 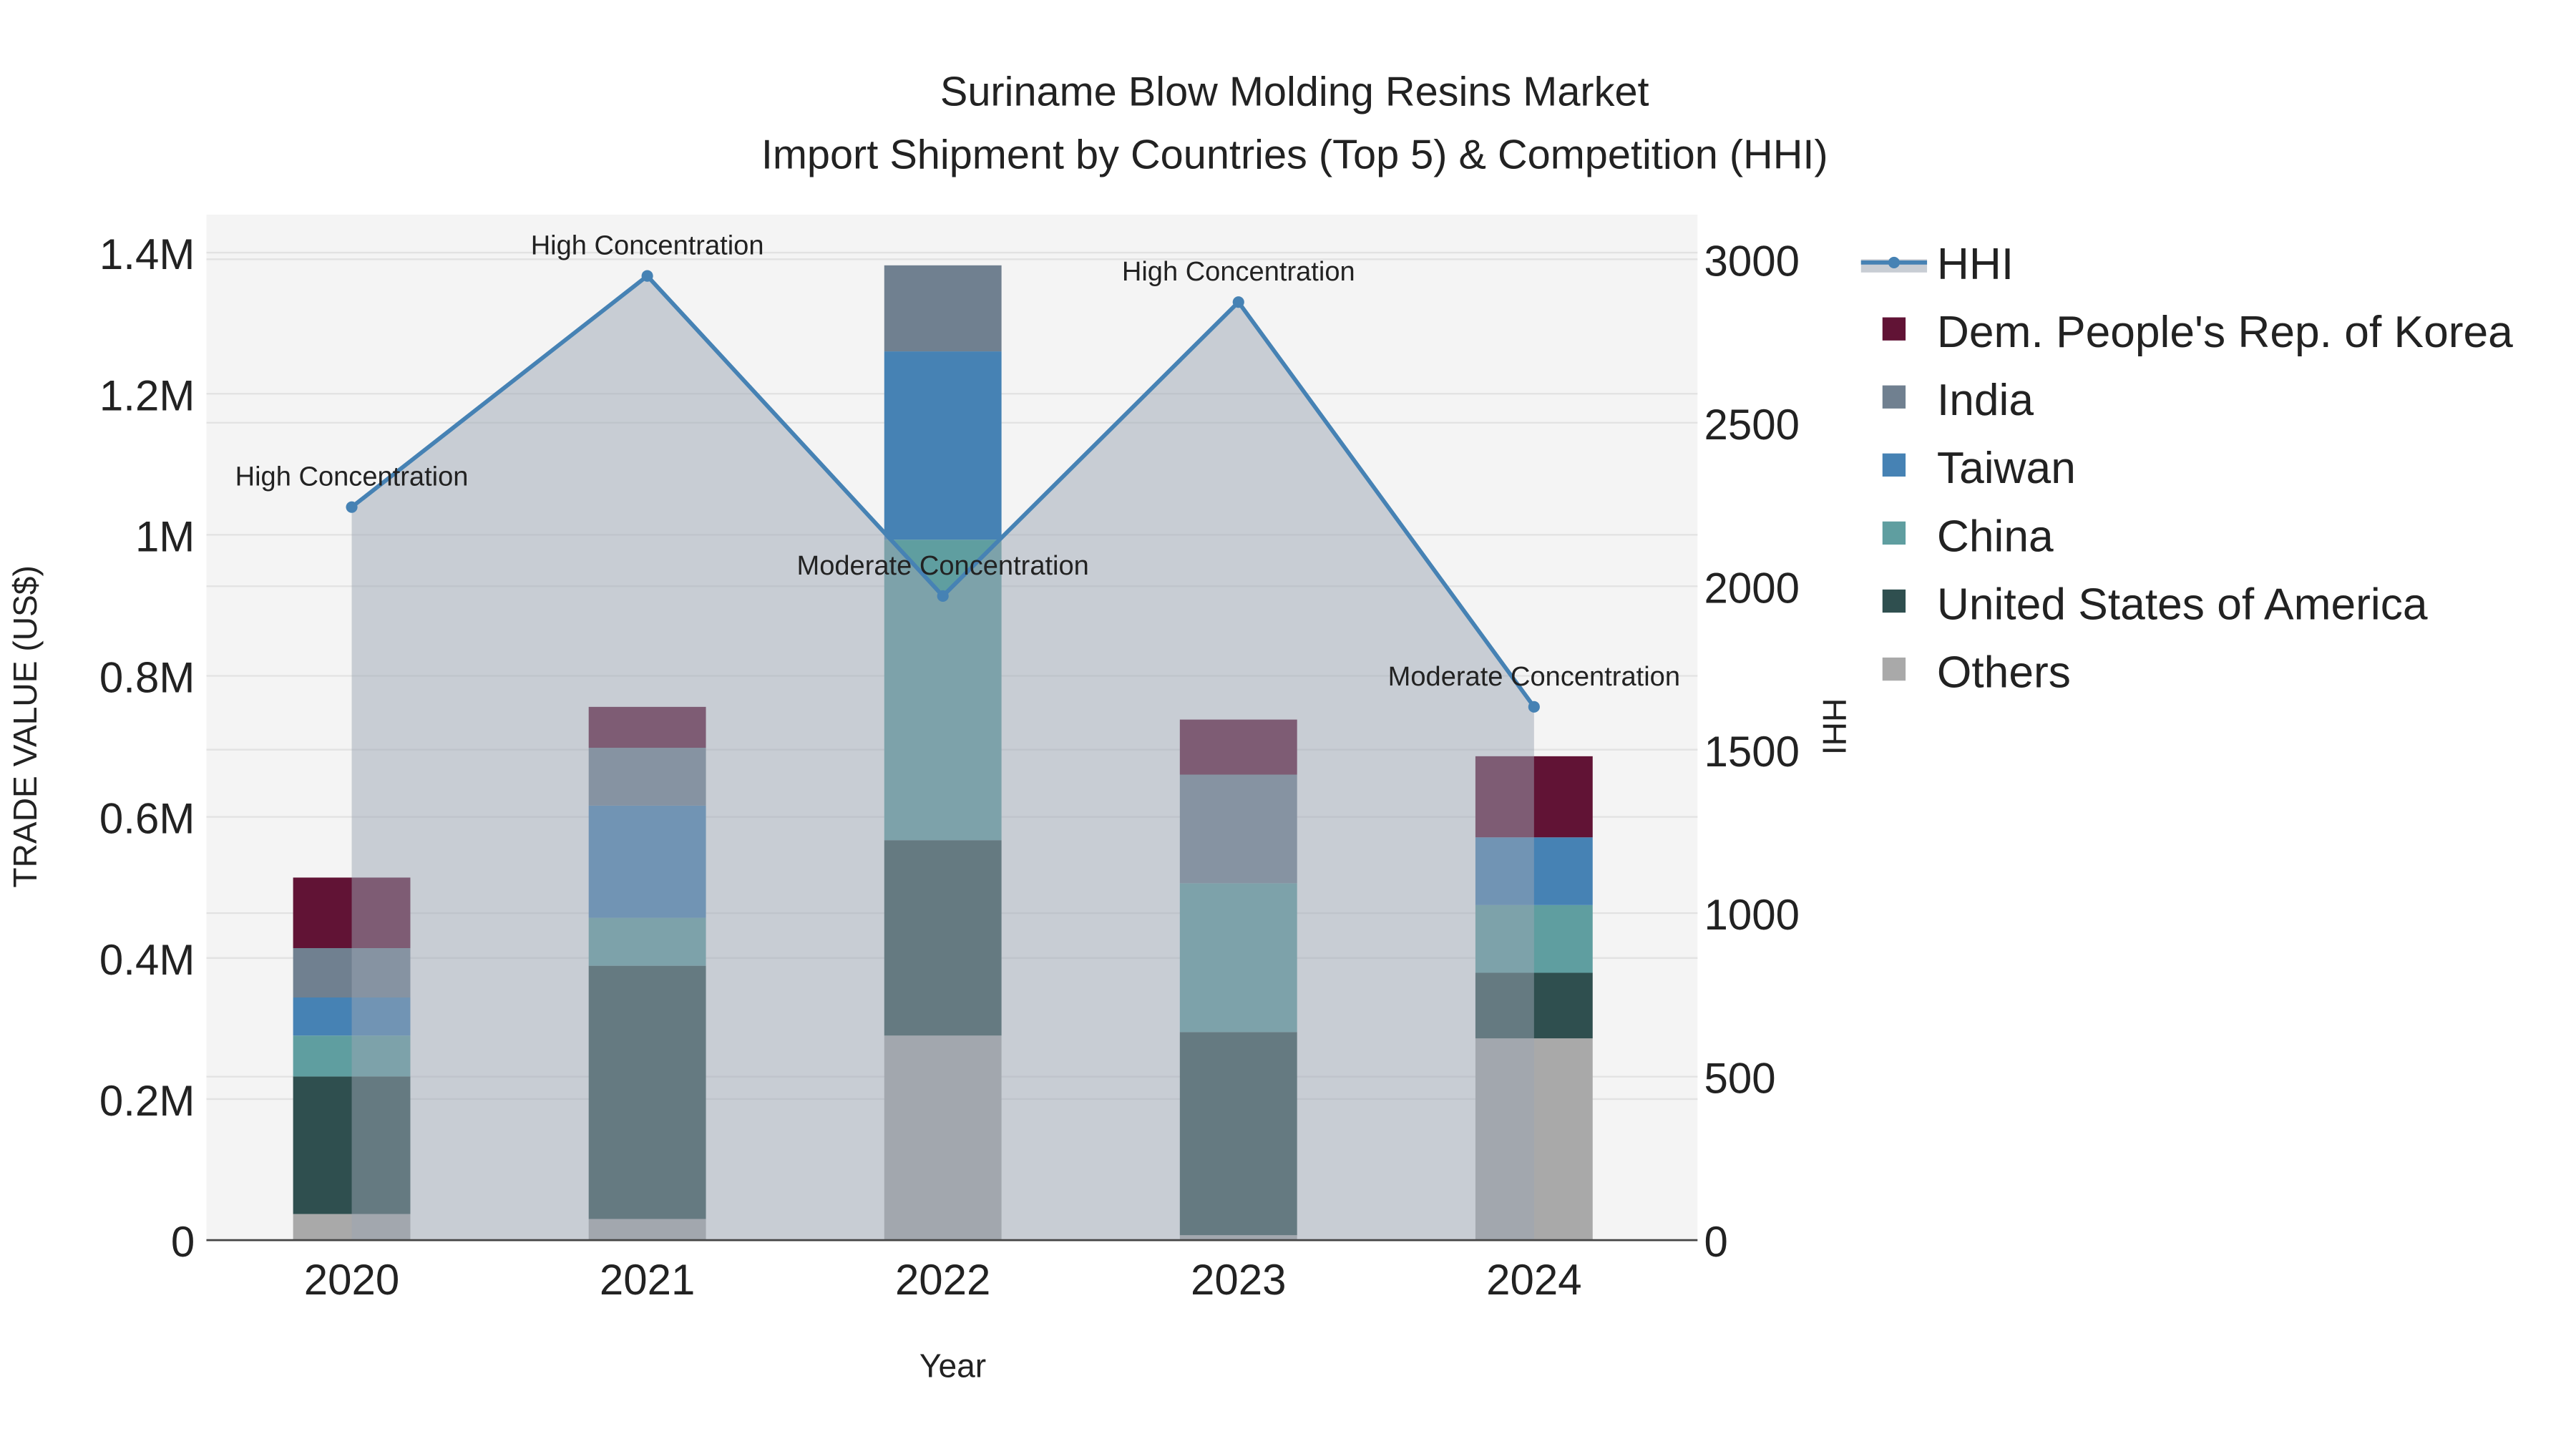 What do you see at coordinates (1533, 1280) in the screenshot?
I see `x-tick-label: 2024` at bounding box center [1533, 1280].